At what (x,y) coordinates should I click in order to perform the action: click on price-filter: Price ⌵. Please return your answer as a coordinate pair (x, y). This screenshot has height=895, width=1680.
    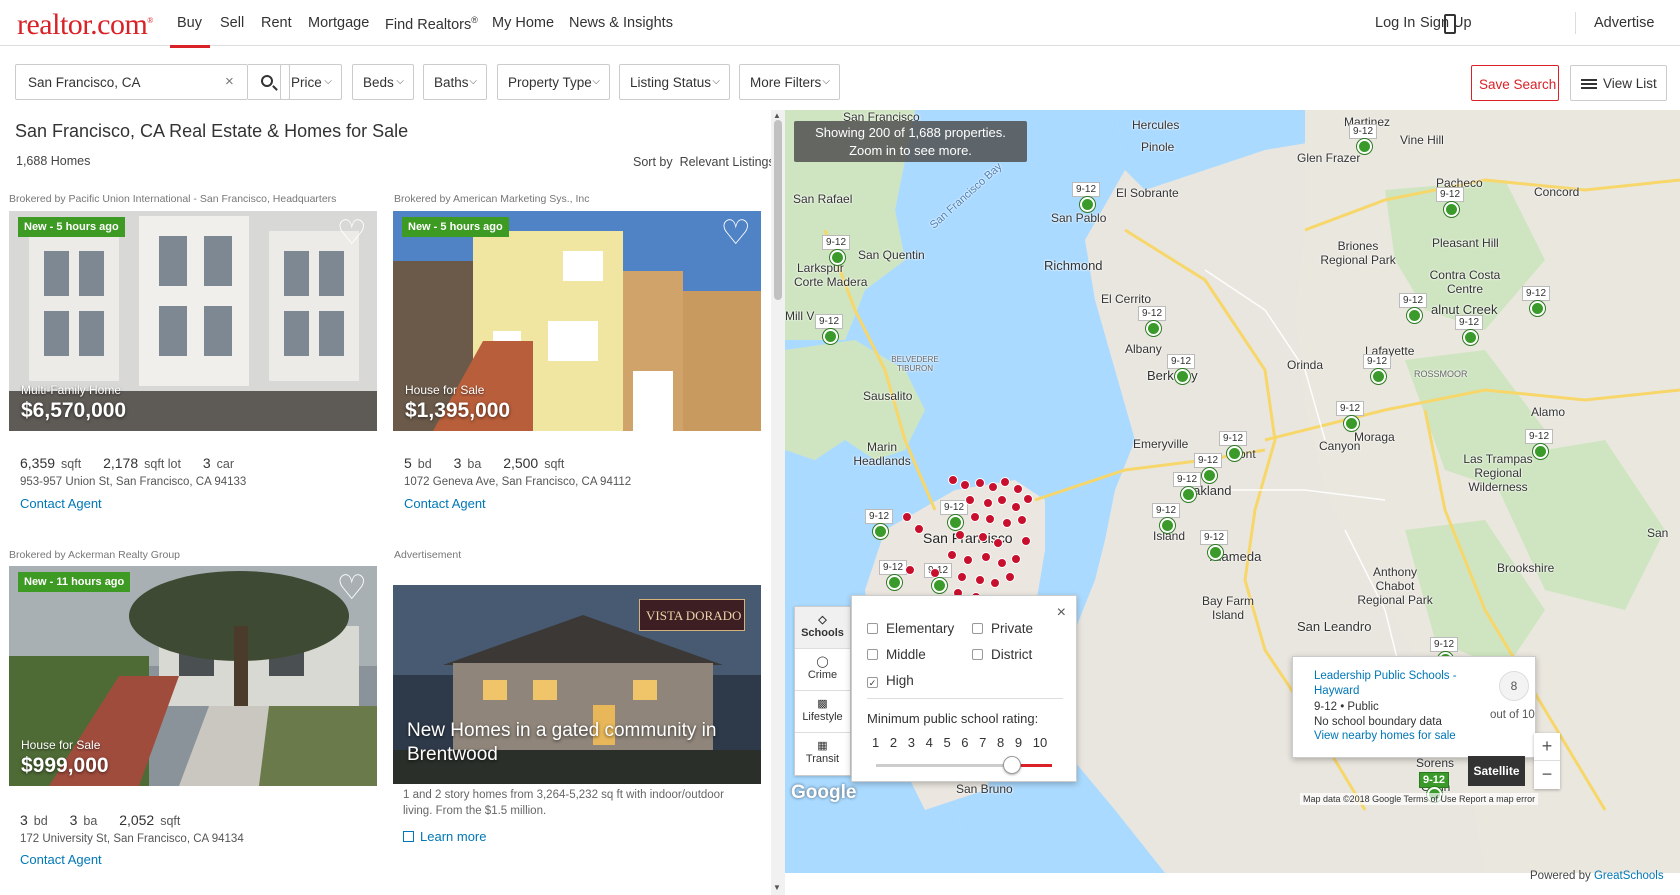
    Looking at the image, I should click on (311, 82).